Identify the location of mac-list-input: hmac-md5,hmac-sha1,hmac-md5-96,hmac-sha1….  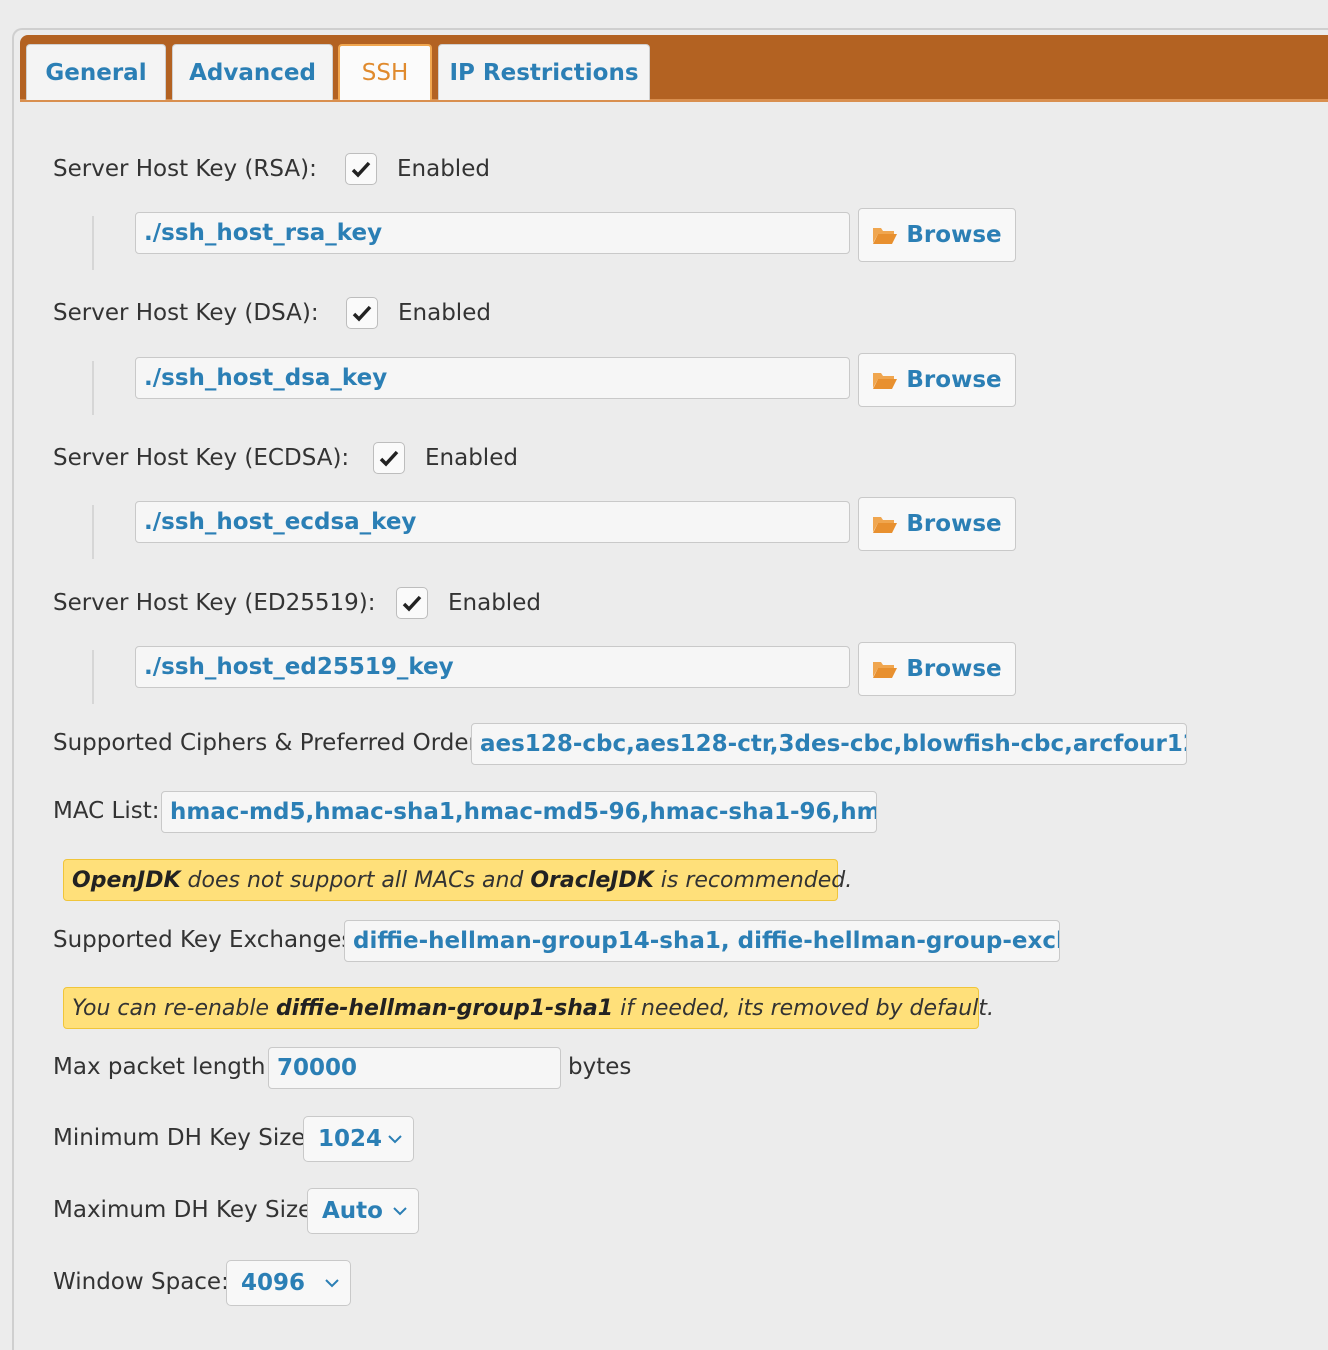
(519, 812).